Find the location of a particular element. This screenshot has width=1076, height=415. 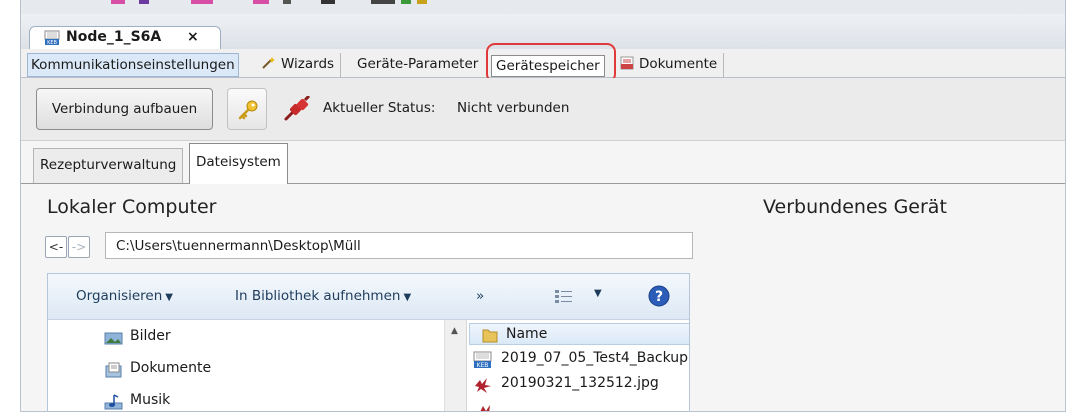

tab-geraetespeicher: Gerätespeicher is located at coordinates (548, 66).